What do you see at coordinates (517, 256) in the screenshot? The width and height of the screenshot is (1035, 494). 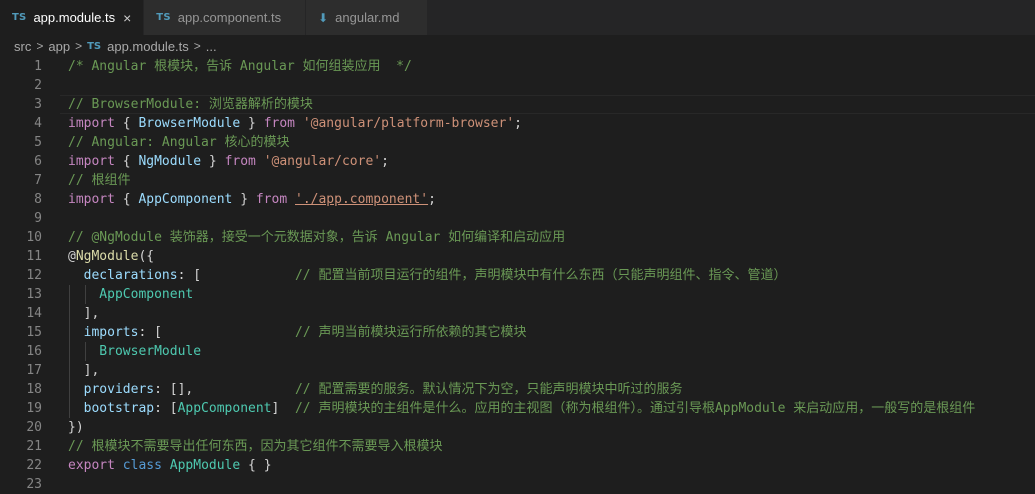 I see `code-line: 11 @NgModule({` at bounding box center [517, 256].